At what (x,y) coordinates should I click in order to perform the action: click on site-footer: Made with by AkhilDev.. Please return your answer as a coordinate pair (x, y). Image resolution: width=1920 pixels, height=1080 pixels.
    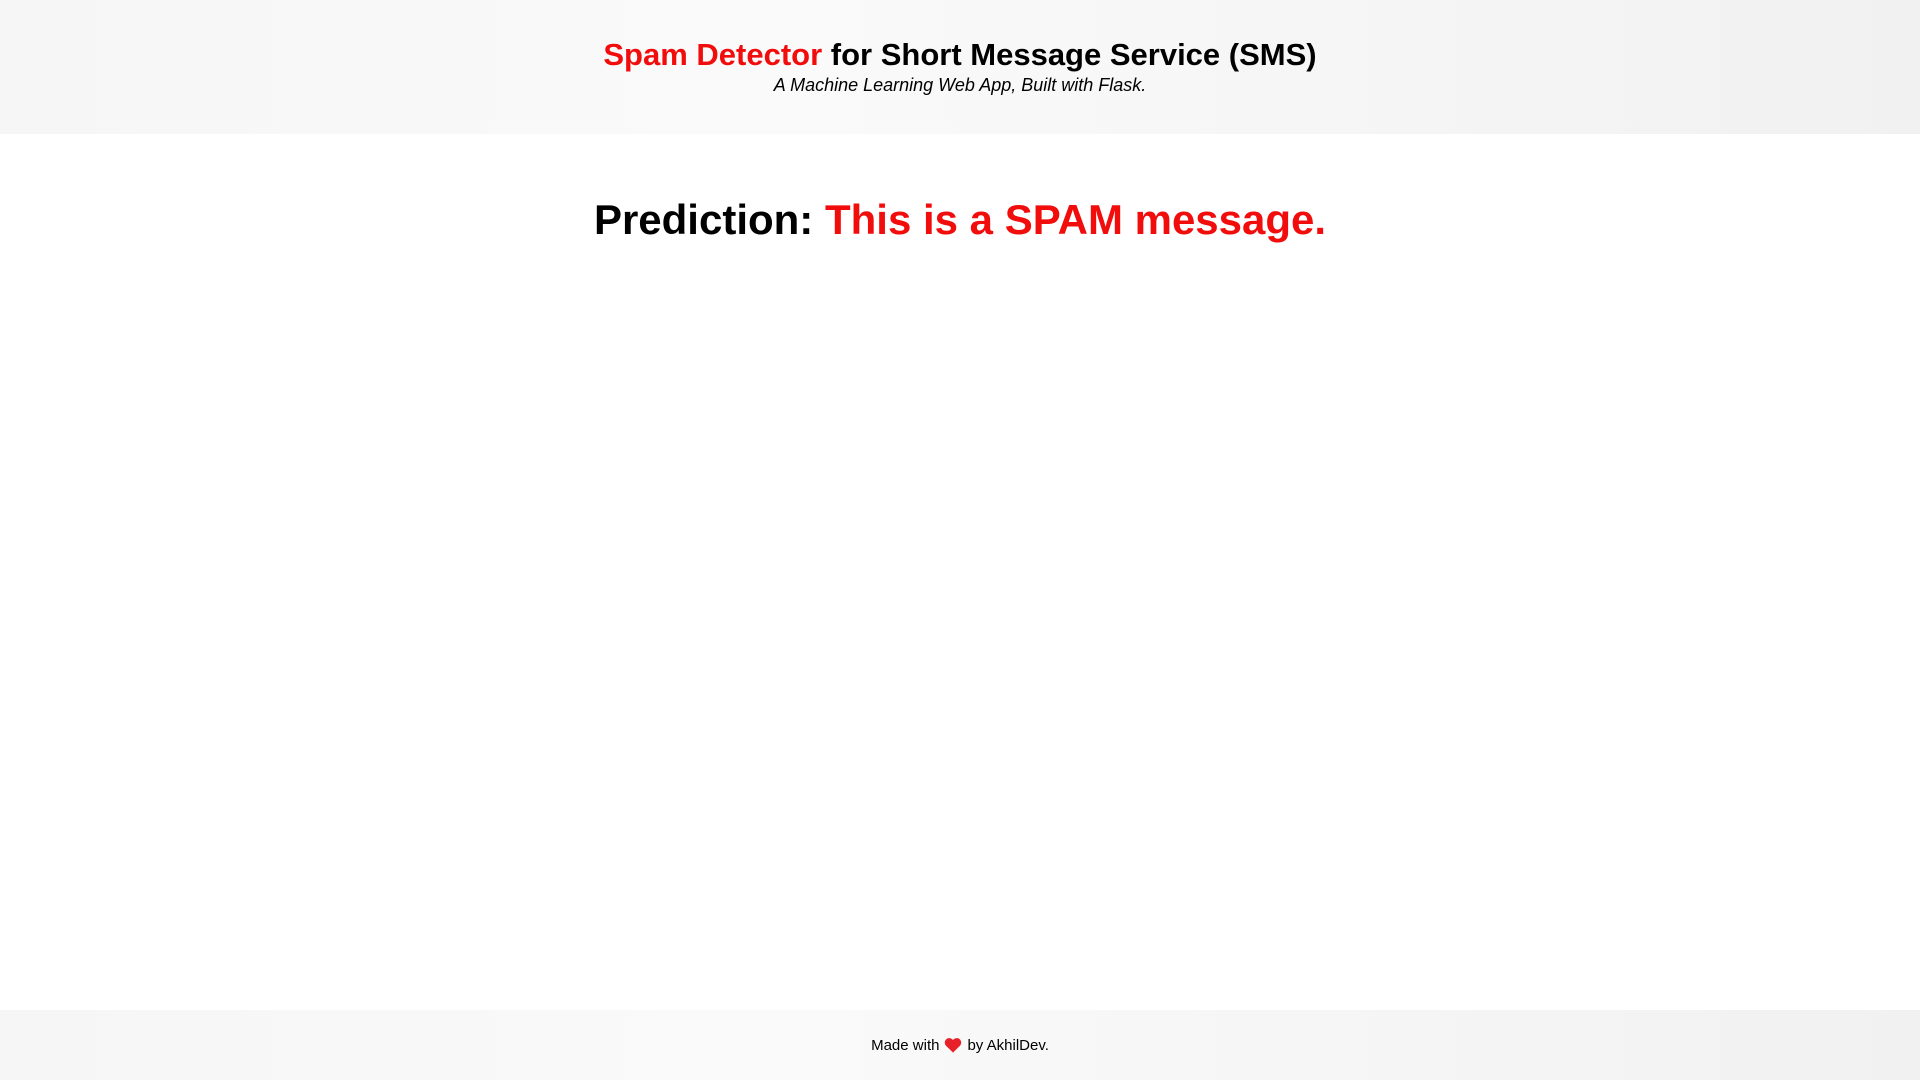
    Looking at the image, I should click on (960, 1045).